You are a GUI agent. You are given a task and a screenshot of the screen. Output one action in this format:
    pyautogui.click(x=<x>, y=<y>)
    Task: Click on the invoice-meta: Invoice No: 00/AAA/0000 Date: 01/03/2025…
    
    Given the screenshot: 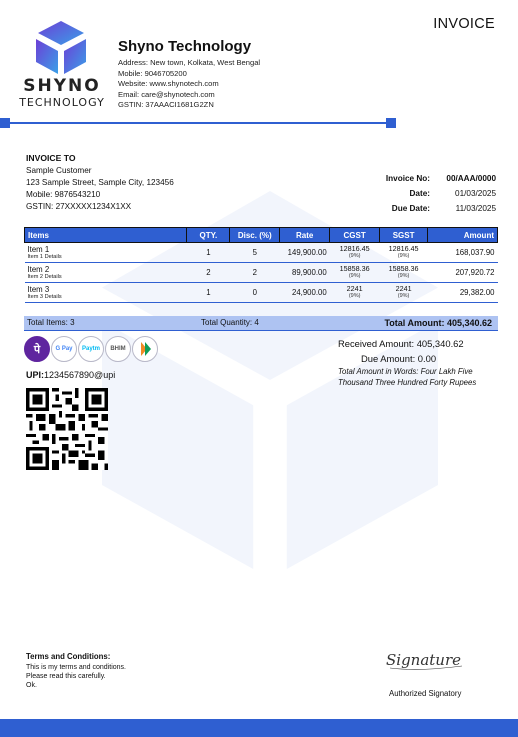 What is the action you would take?
    pyautogui.click(x=418, y=193)
    